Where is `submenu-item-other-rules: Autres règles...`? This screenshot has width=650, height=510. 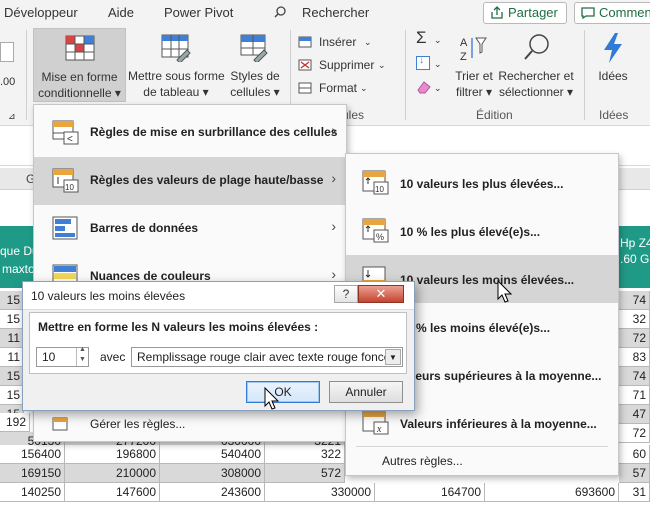
submenu-item-other-rules: Autres règles... is located at coordinates (482, 461).